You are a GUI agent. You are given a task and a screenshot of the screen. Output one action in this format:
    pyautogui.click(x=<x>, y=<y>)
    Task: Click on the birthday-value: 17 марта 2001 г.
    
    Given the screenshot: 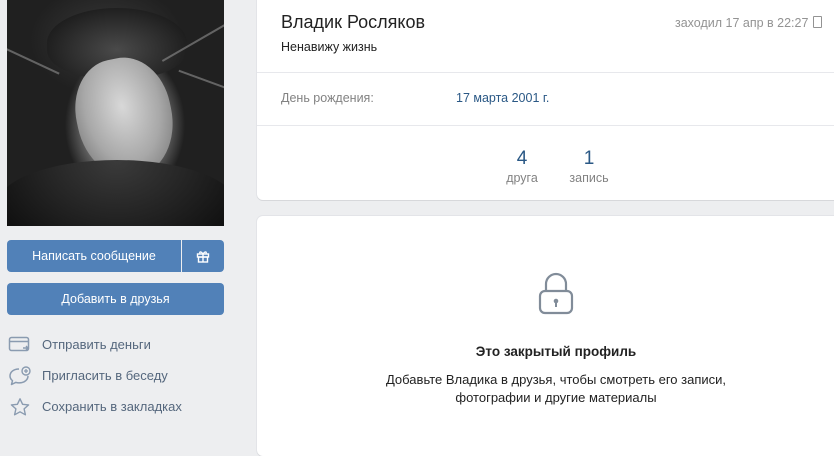 What is the action you would take?
    pyautogui.click(x=502, y=98)
    